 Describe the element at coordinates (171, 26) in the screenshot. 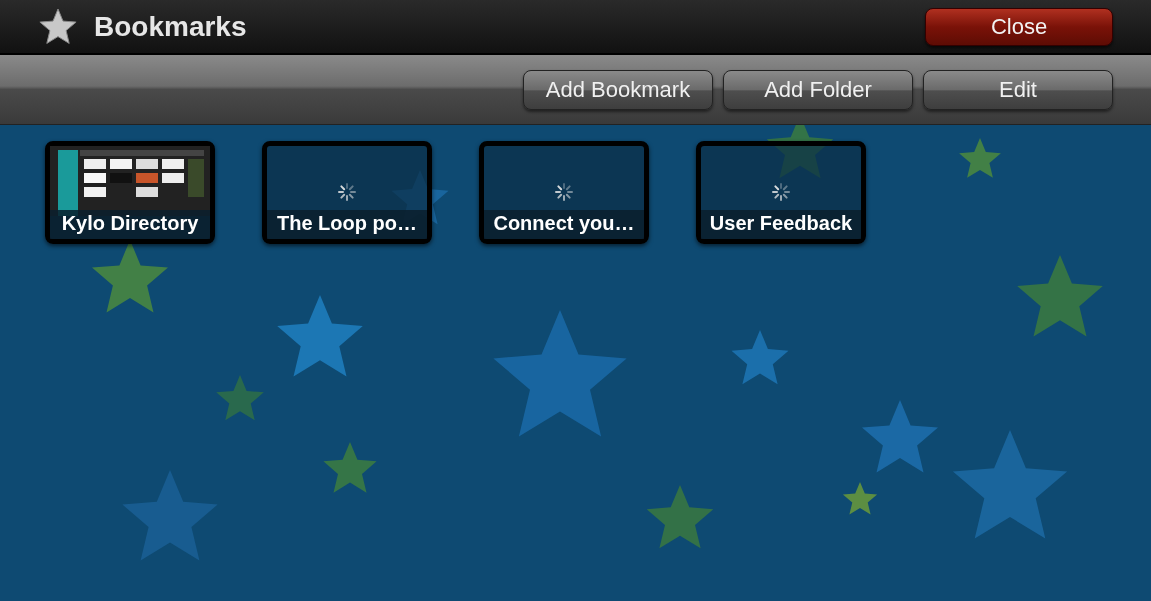

I see `window-title: Bookmarks` at that location.